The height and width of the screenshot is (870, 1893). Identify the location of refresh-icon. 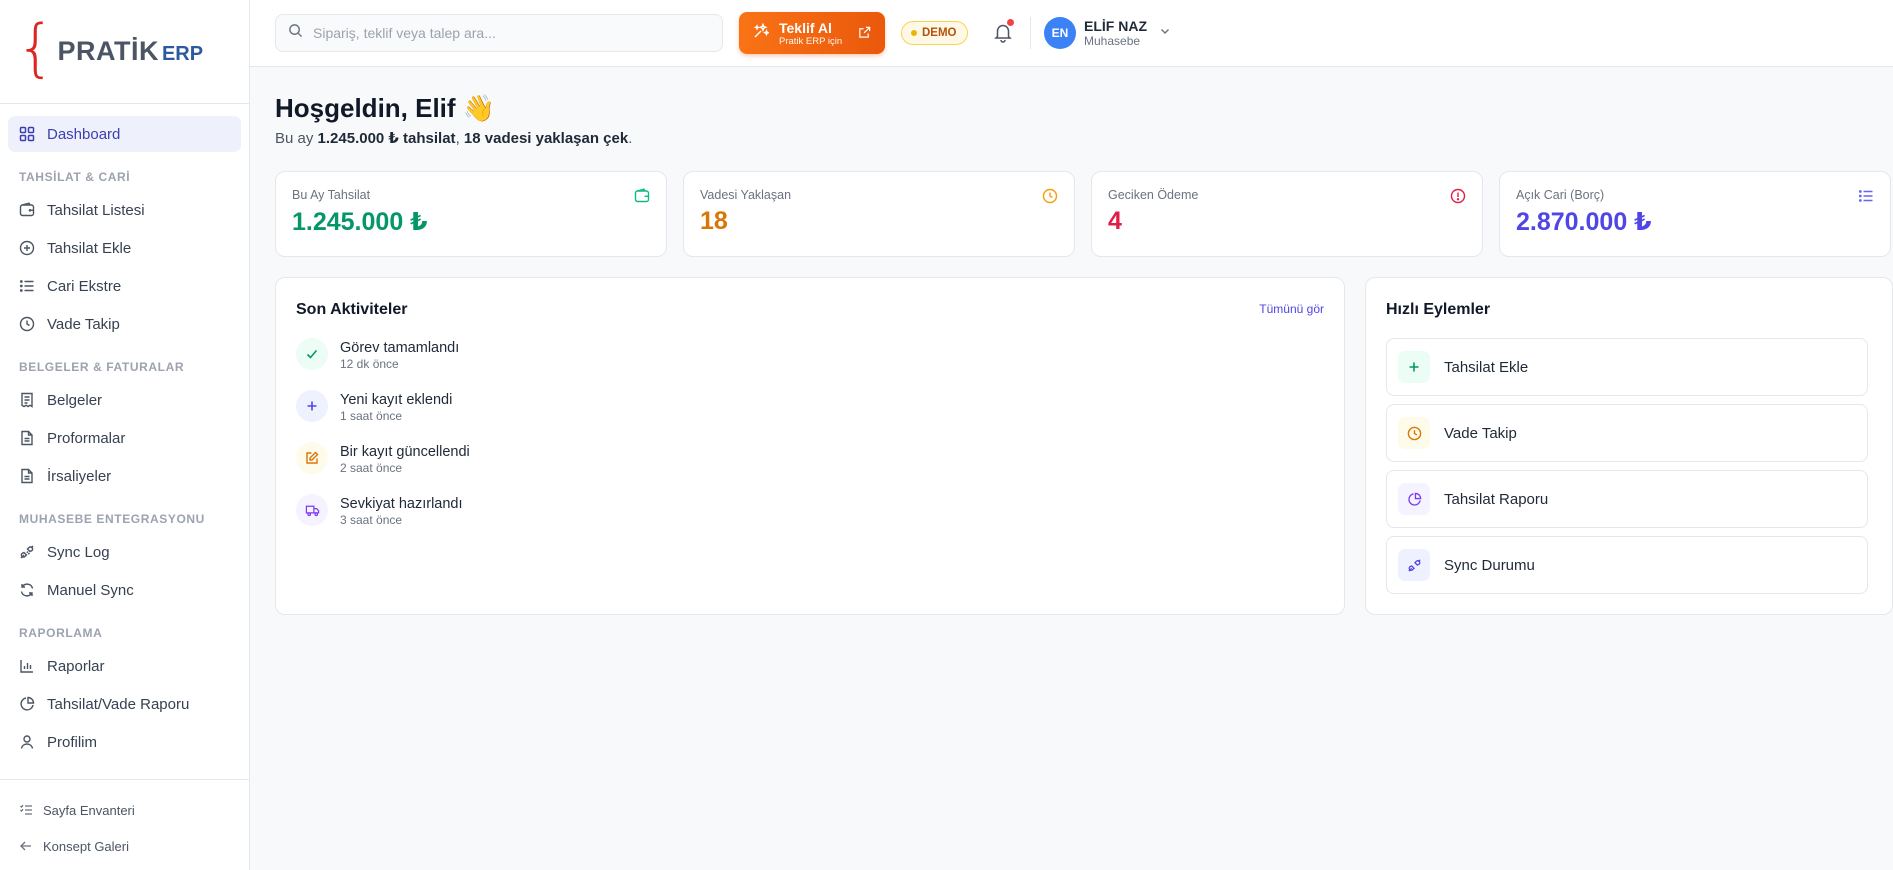
(27, 590).